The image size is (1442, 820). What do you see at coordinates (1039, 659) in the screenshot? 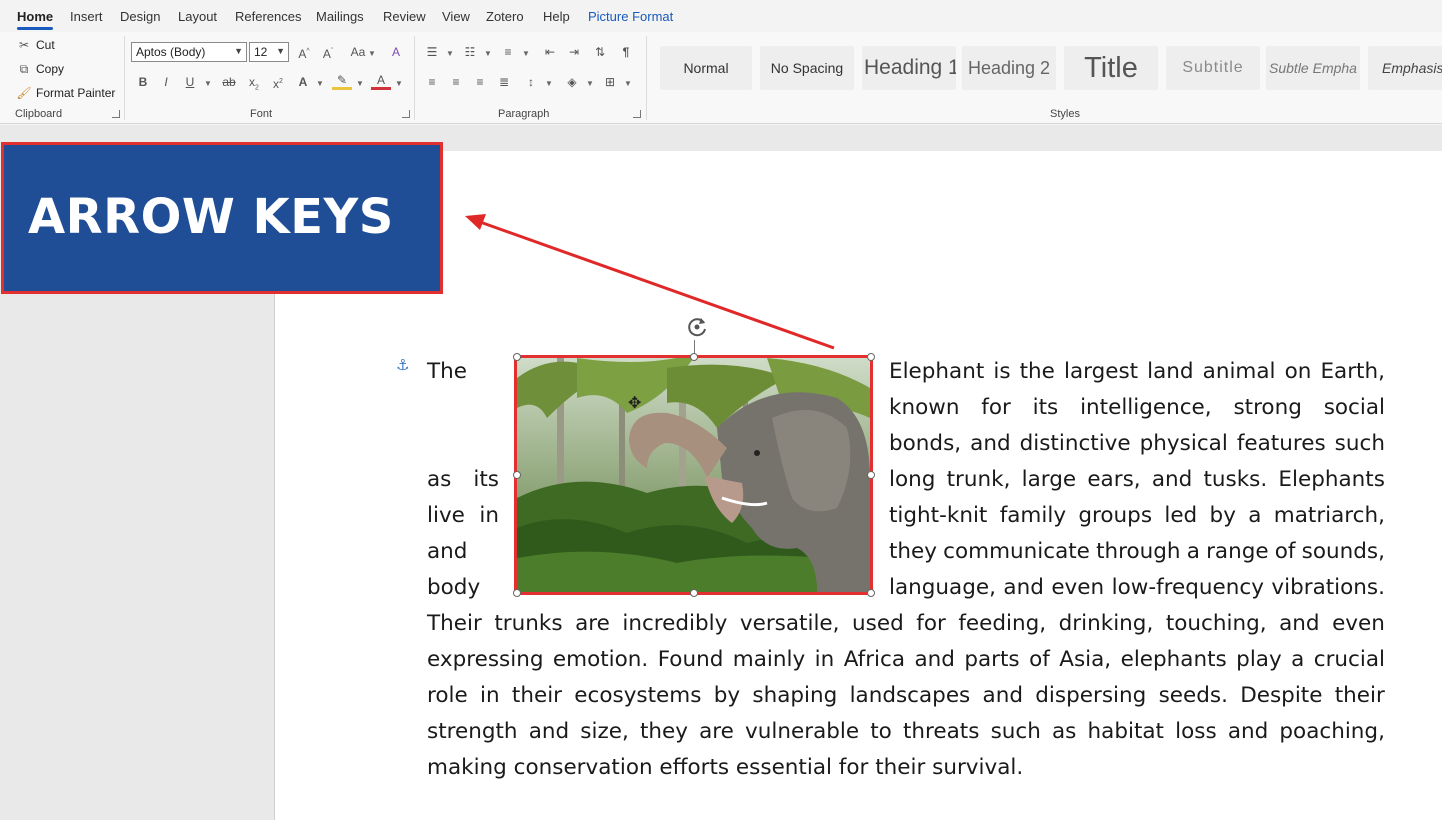
I see `text-word: of` at bounding box center [1039, 659].